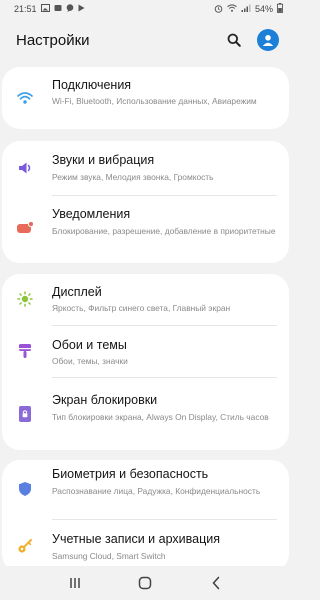  I want to click on recent-apps-button, so click(75, 583).